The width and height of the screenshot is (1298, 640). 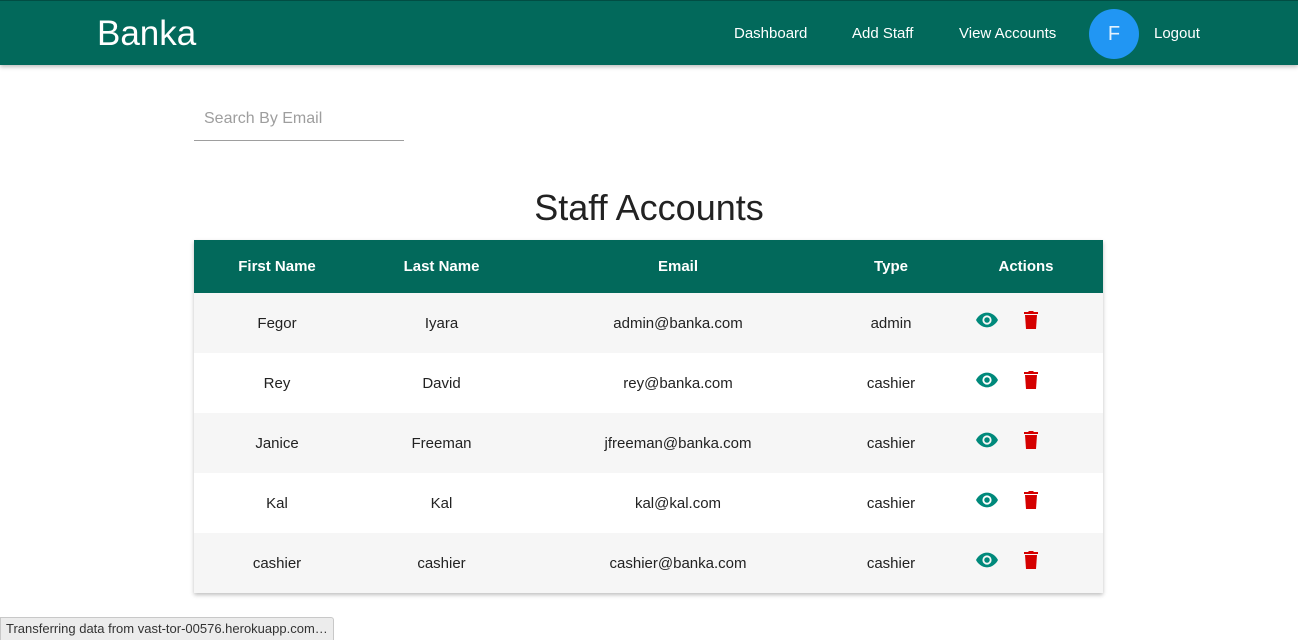 I want to click on table-row: Kal Kal kal@kal.com cashier, so click(x=648, y=503).